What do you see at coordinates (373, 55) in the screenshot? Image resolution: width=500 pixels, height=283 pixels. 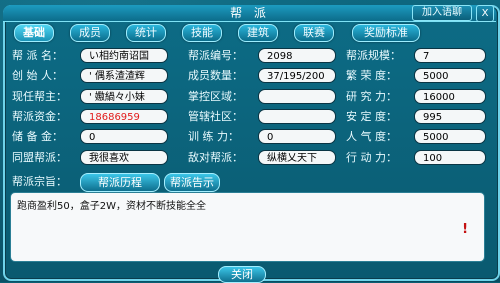 I see `gang-scale-label: 帮派规模：` at bounding box center [373, 55].